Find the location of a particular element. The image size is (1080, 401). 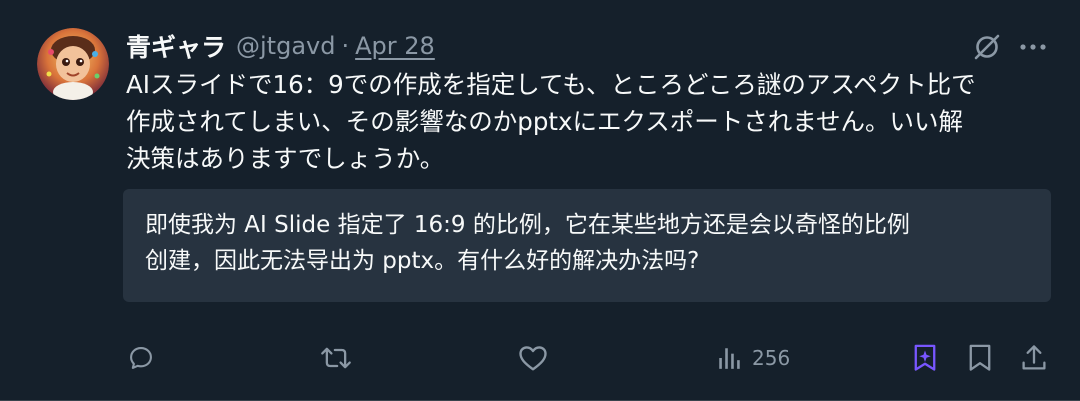

like-button is located at coordinates (533, 358).